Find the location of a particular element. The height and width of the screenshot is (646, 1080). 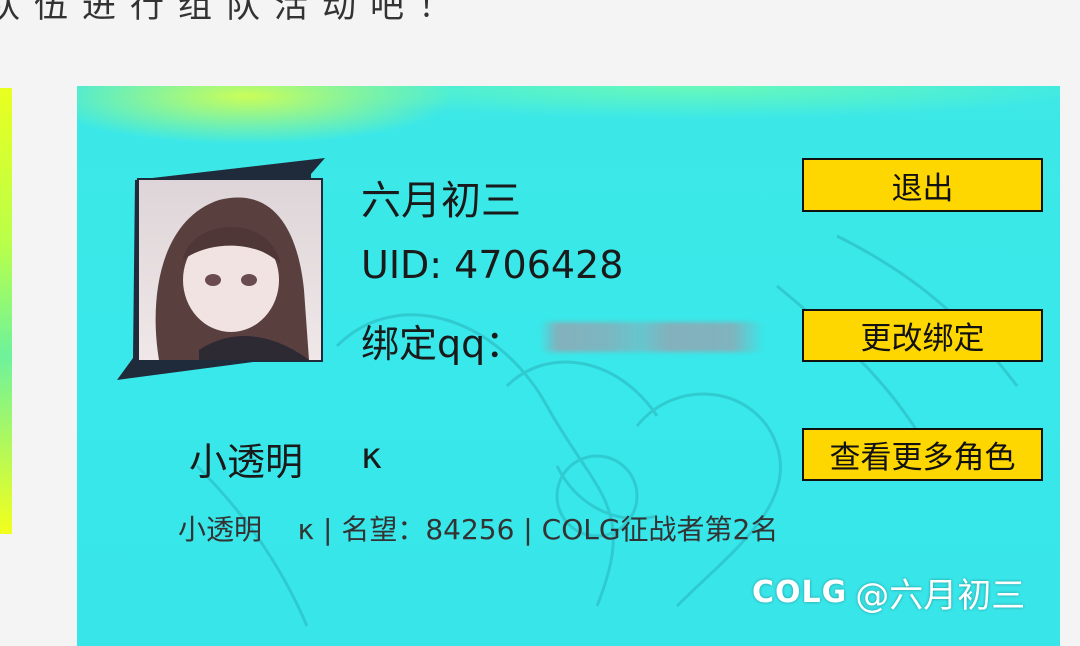

change-bind-button: 更改绑定 is located at coordinates (922, 335).